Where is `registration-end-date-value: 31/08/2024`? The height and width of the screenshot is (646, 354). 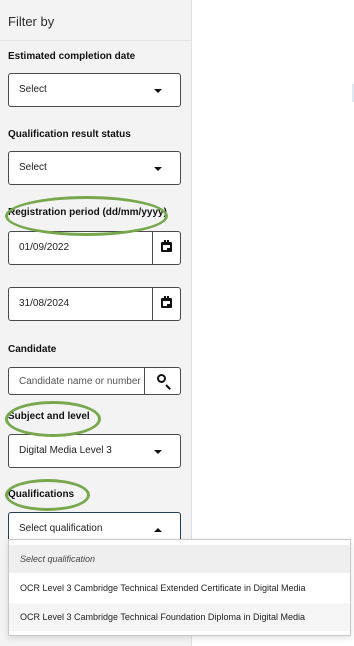
registration-end-date-value: 31/08/2024 is located at coordinates (44, 303).